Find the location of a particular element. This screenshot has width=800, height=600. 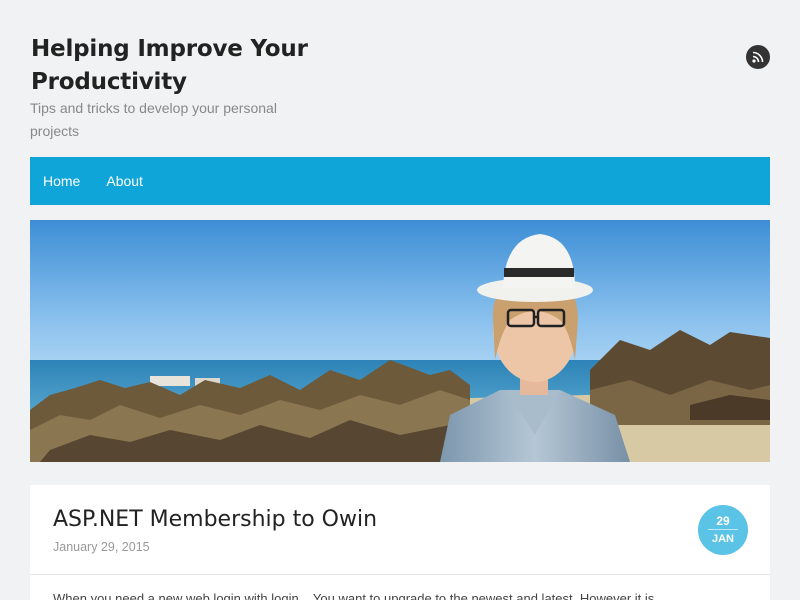

post-title: ASP.NET Membership to Owin is located at coordinates (215, 519).